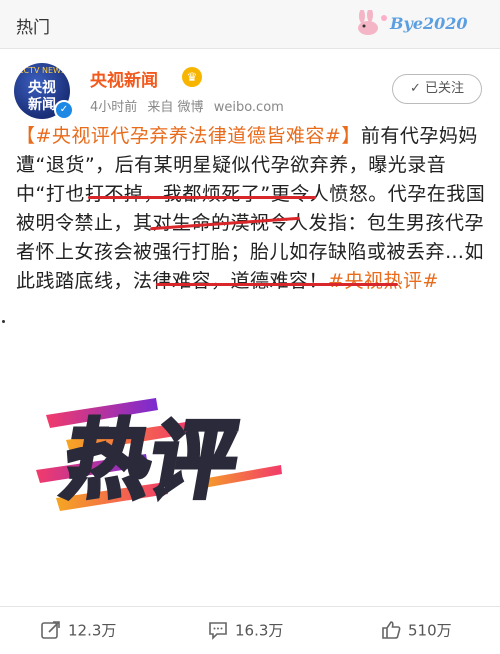  Describe the element at coordinates (153, 194) in the screenshot. I see `quote-1: “打也打不掉，我都烦死了”` at that location.